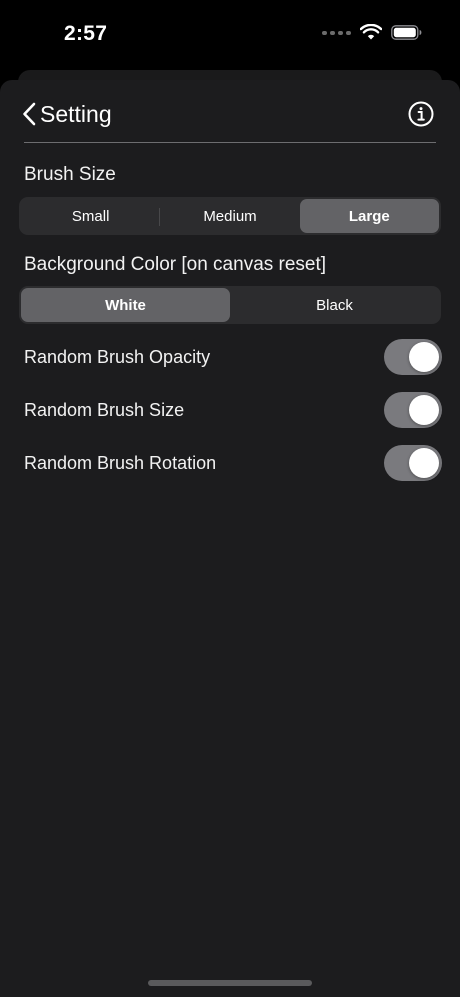 The width and height of the screenshot is (460, 997). I want to click on segment-large: Large, so click(369, 216).